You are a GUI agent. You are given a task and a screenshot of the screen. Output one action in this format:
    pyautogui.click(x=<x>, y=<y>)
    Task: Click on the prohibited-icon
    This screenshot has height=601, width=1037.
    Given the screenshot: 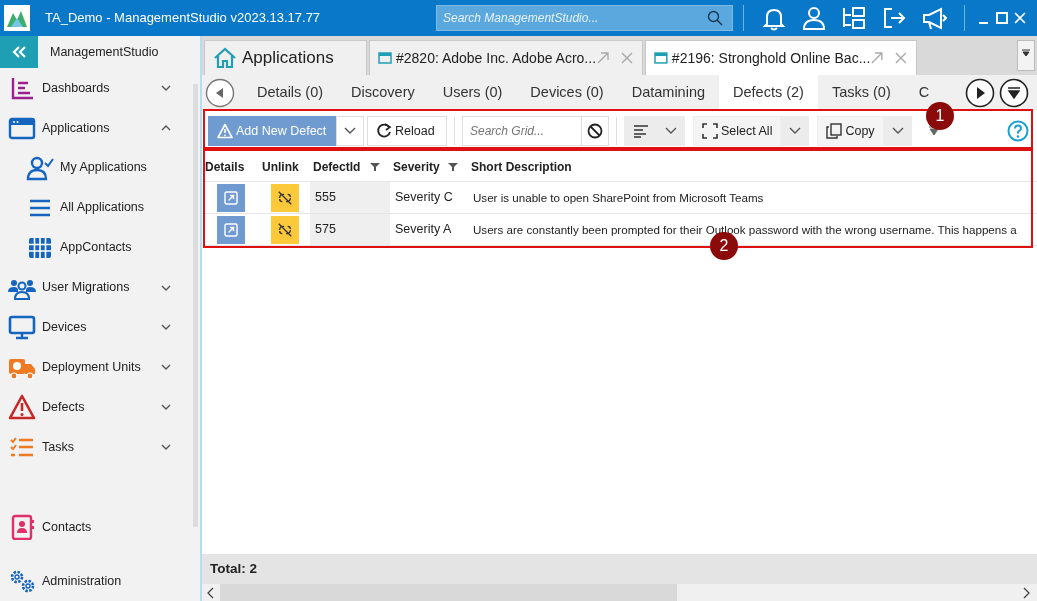 What is the action you would take?
    pyautogui.click(x=595, y=131)
    